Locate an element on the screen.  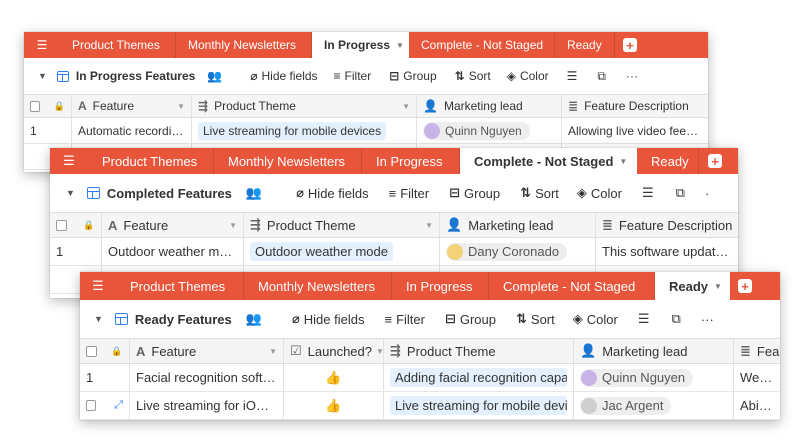
product-theme-pill: Outdoor weather mode is located at coordinates (321, 251).